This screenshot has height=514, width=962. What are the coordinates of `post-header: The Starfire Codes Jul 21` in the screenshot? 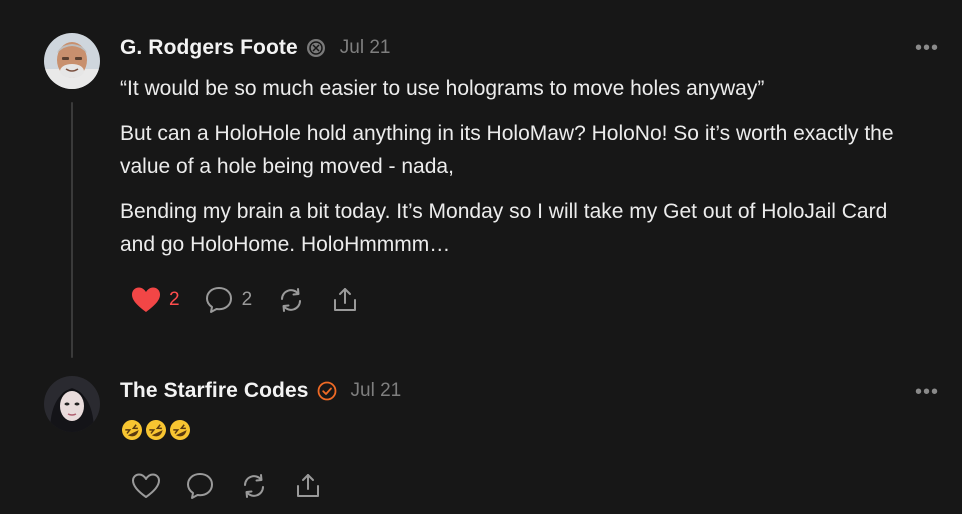 It's located at (260, 391).